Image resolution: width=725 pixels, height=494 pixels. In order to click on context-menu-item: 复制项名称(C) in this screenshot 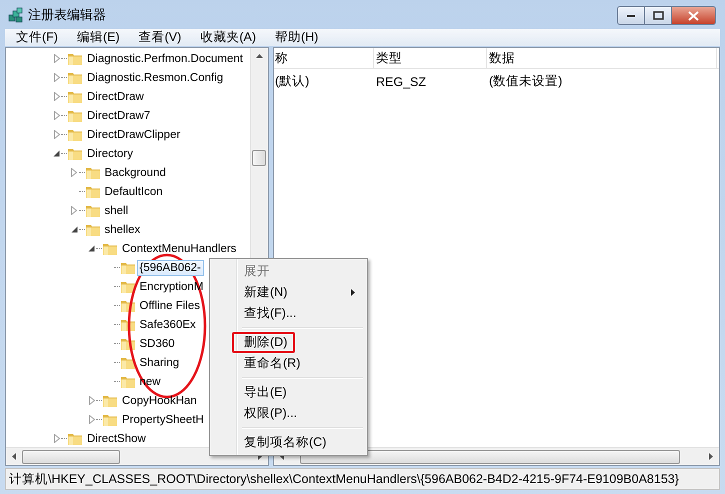, I will do `click(288, 442)`.